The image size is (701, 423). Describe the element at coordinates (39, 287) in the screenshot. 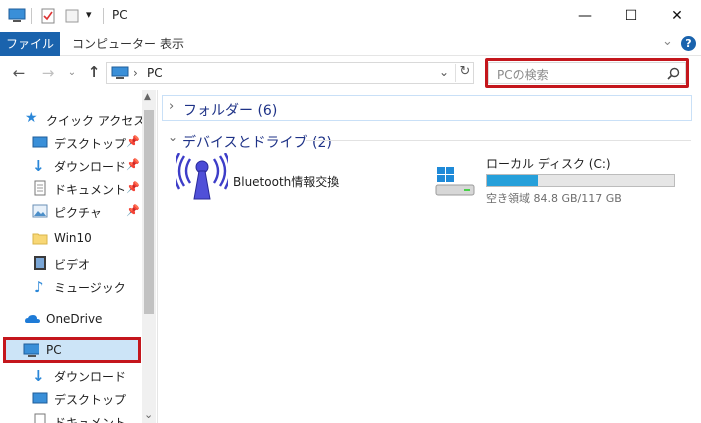

I see `music-note-icon: ♪` at that location.